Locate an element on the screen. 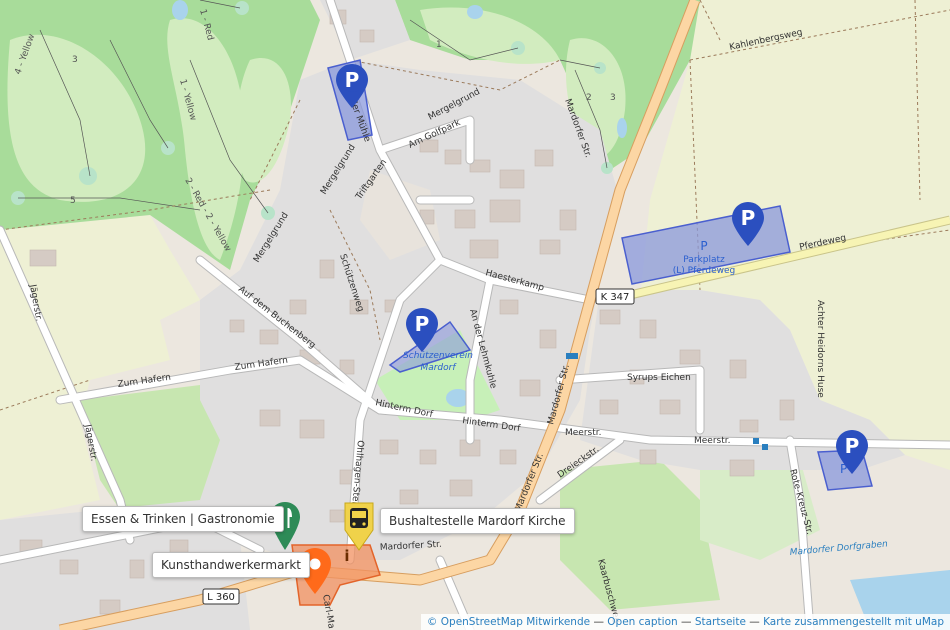 This screenshot has height=630, width=950. info-icon: i is located at coordinates (347, 556).